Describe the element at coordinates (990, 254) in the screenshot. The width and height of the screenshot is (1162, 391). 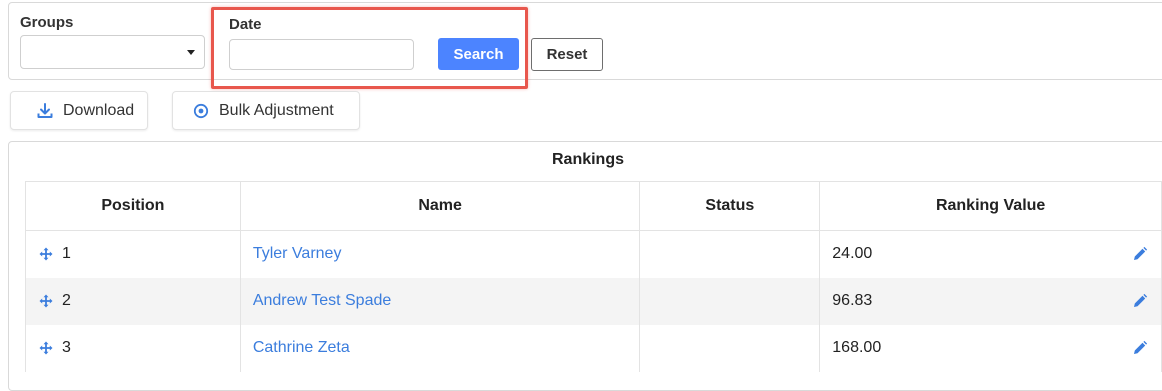
I see `ranking-value-cell: 24.00` at that location.